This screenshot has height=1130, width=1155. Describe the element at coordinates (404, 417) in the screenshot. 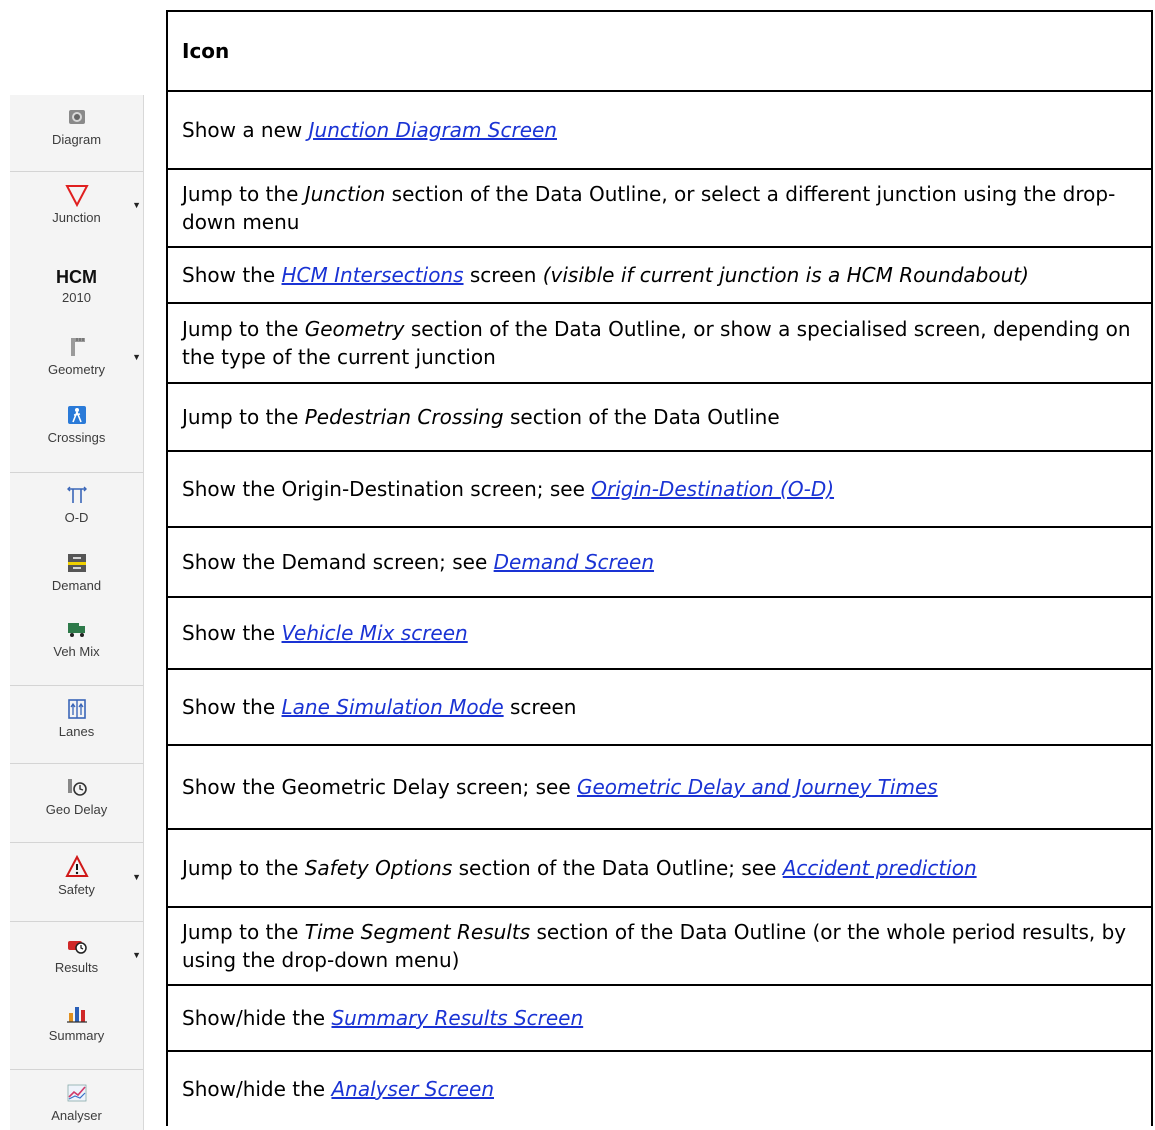

I see `row-emphasis: Pedestrian Crossing` at that location.